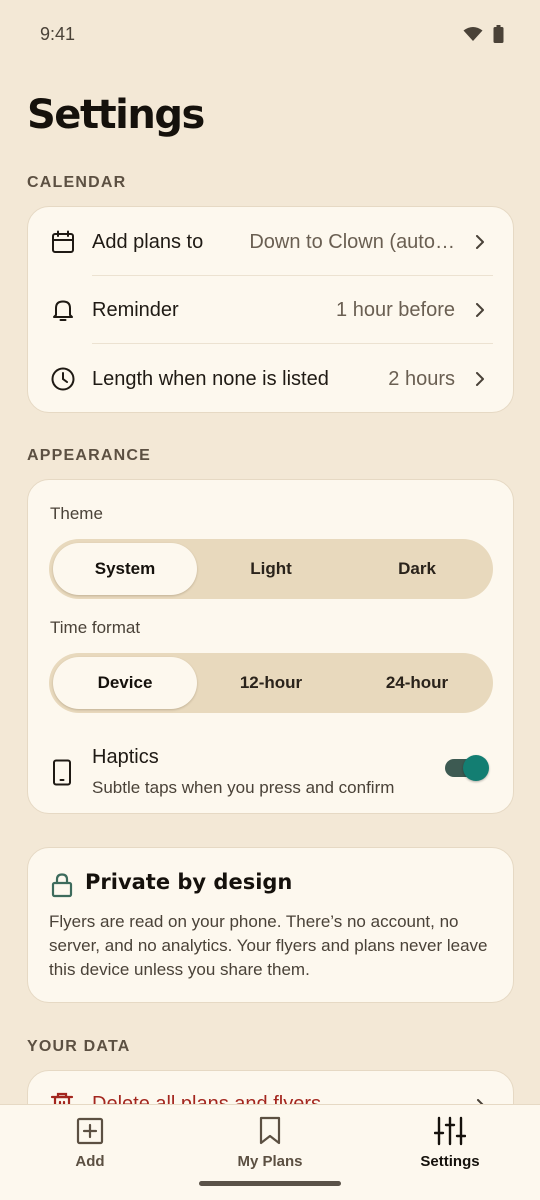 This screenshot has height=1200, width=540. Describe the element at coordinates (95, 627) in the screenshot. I see `time-format-label: Time format` at that location.